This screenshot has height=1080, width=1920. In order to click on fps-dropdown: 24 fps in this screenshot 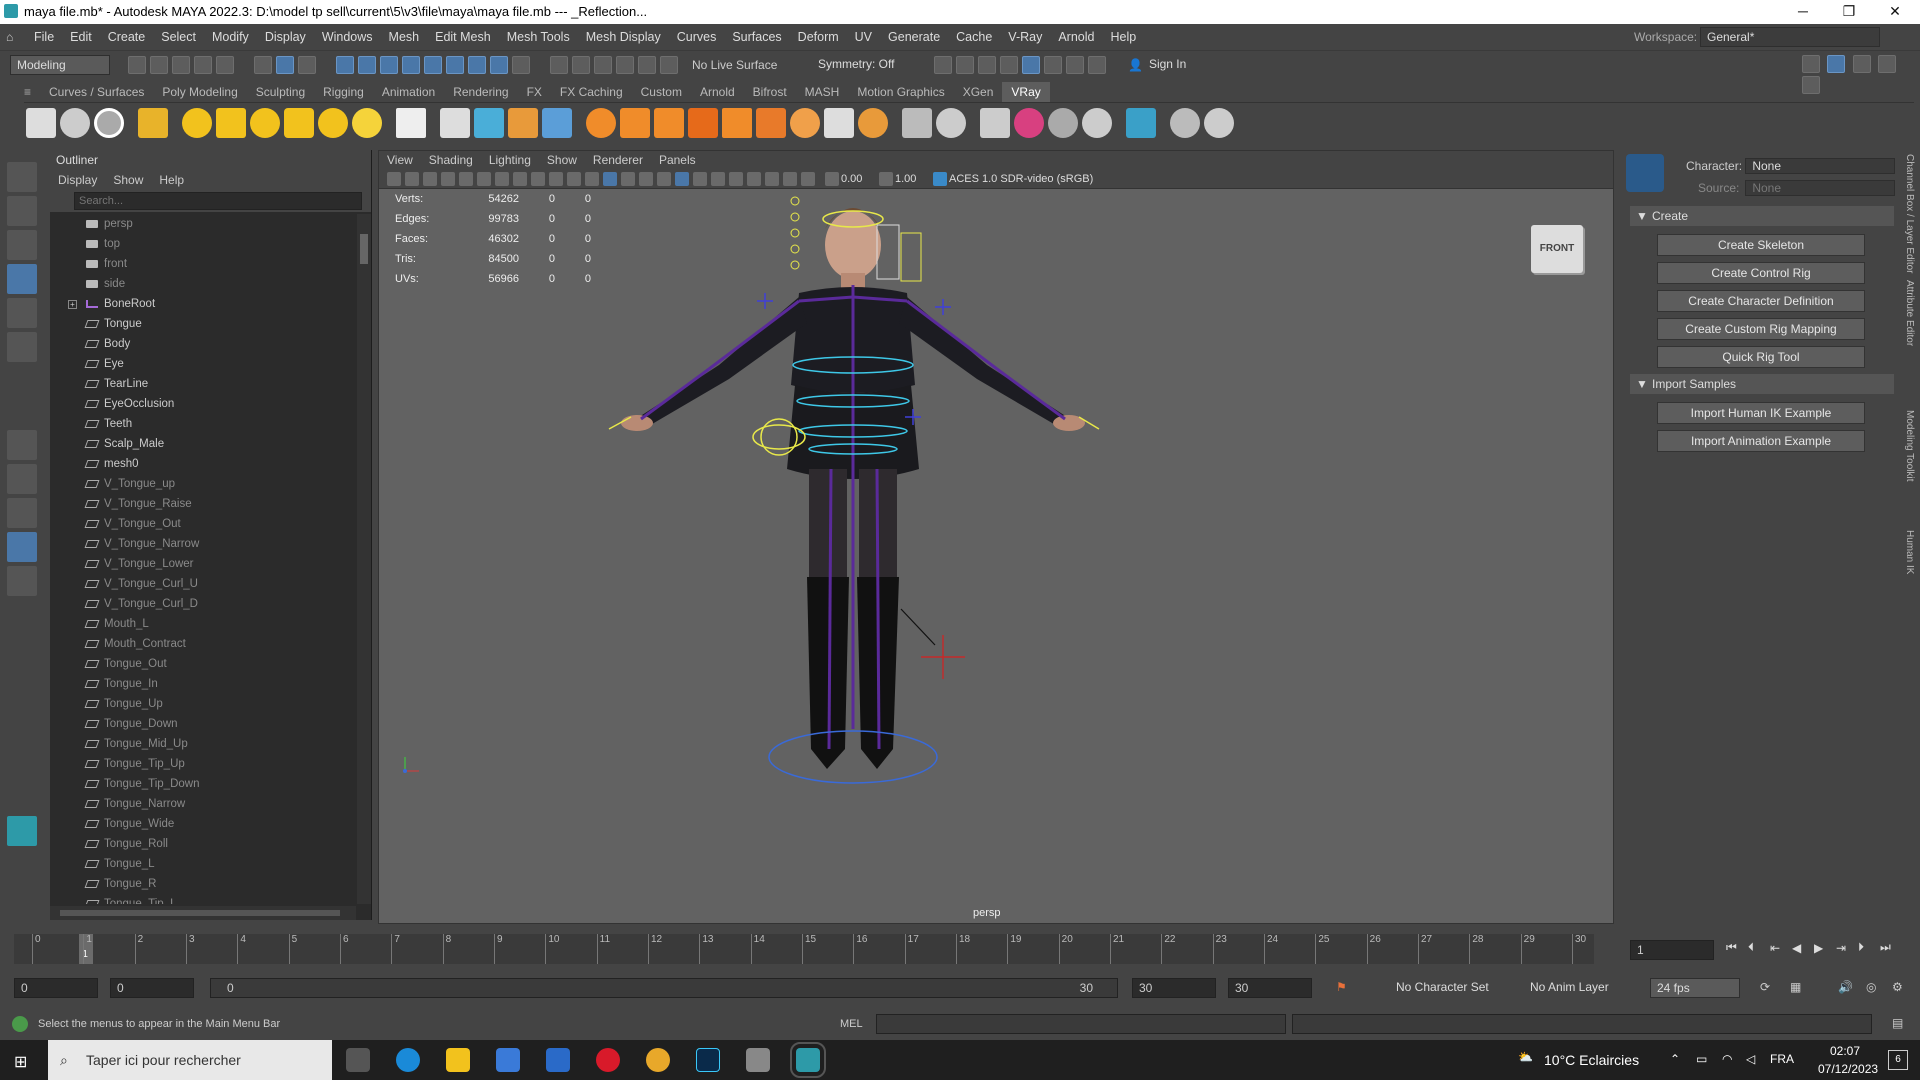, I will do `click(1695, 988)`.